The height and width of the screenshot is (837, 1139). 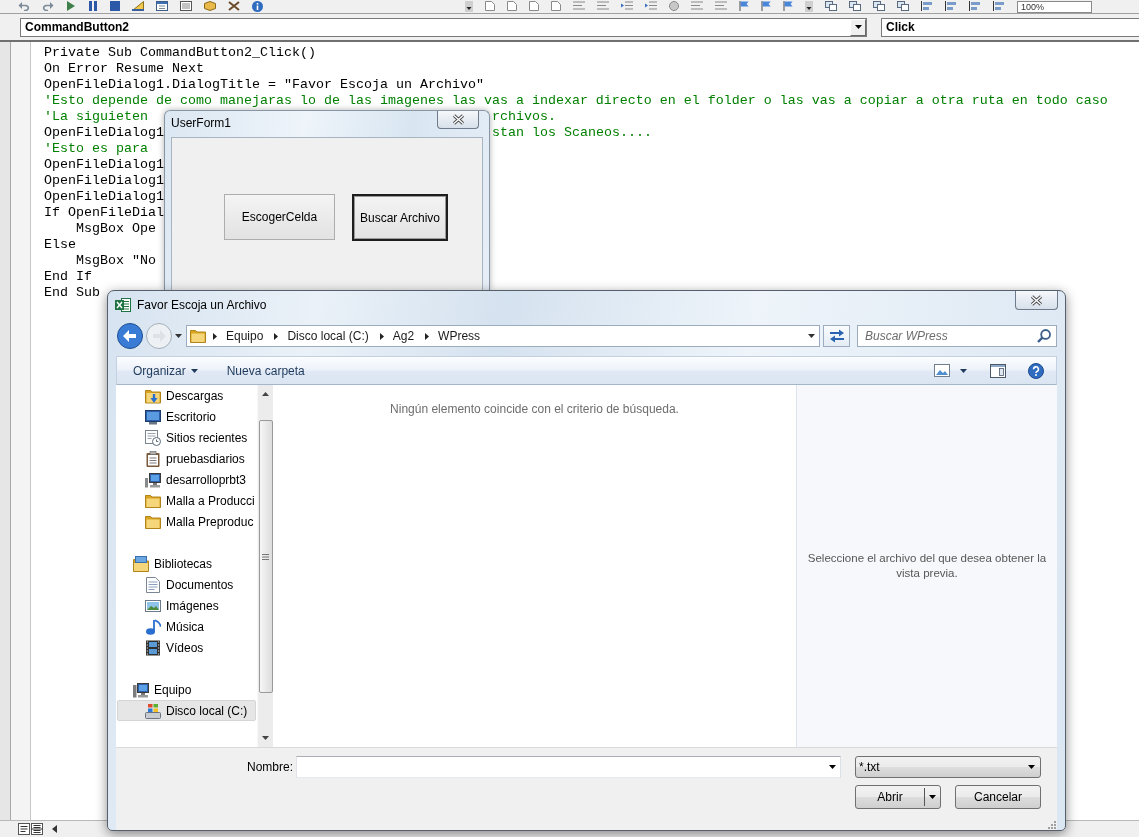 What do you see at coordinates (674, 6) in the screenshot?
I see `circle-icon` at bounding box center [674, 6].